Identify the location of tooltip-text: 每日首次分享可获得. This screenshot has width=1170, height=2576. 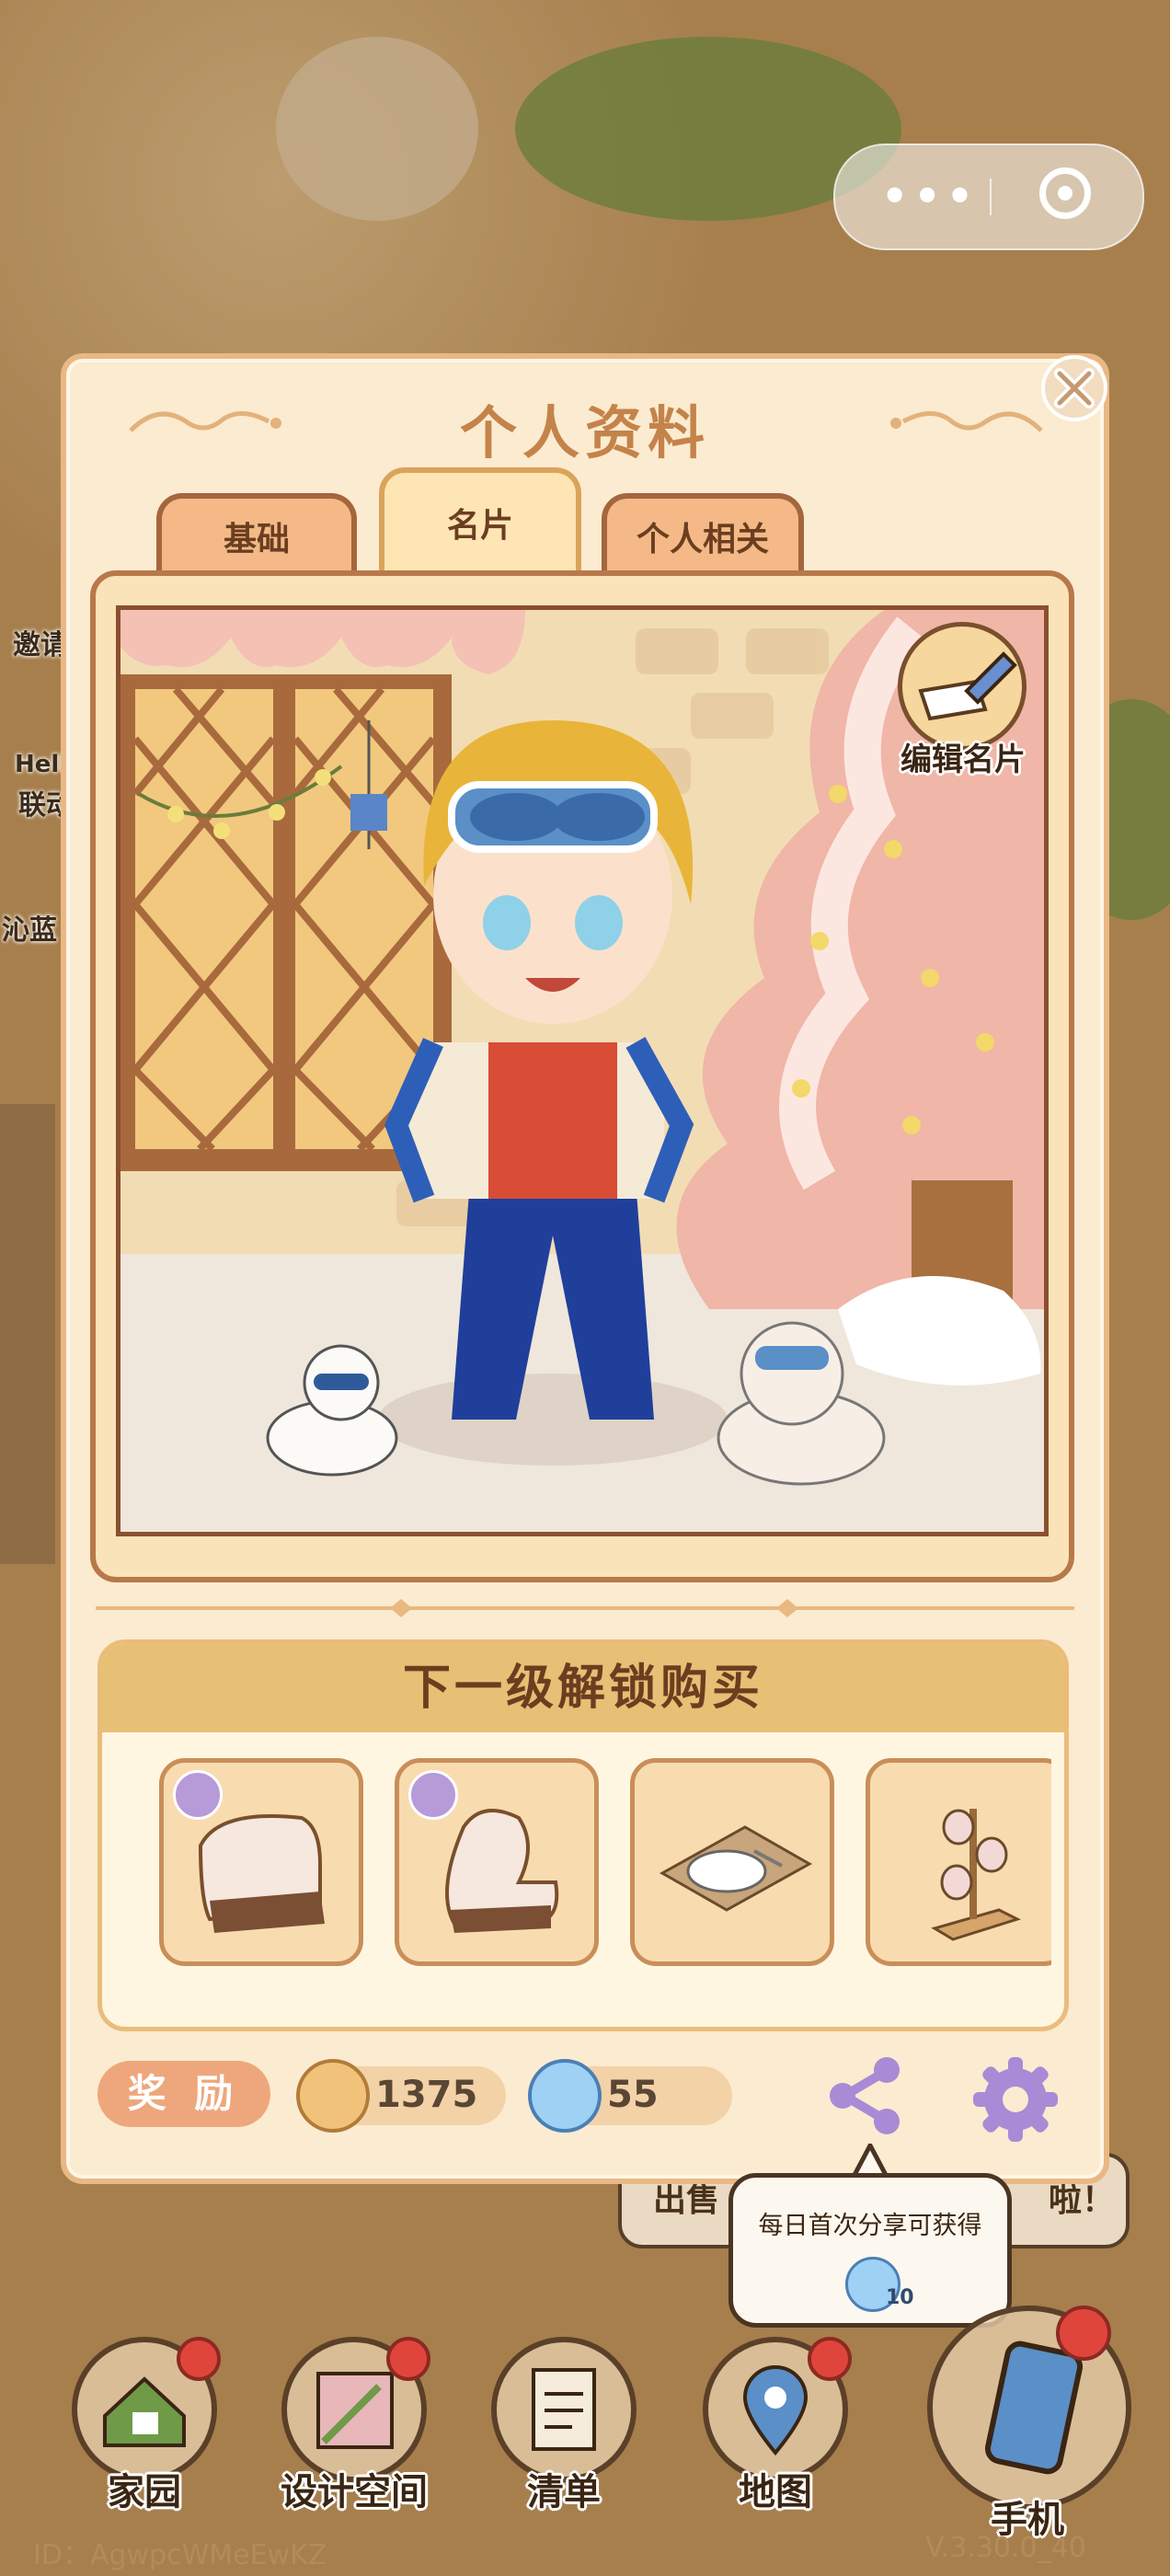
(870, 2226).